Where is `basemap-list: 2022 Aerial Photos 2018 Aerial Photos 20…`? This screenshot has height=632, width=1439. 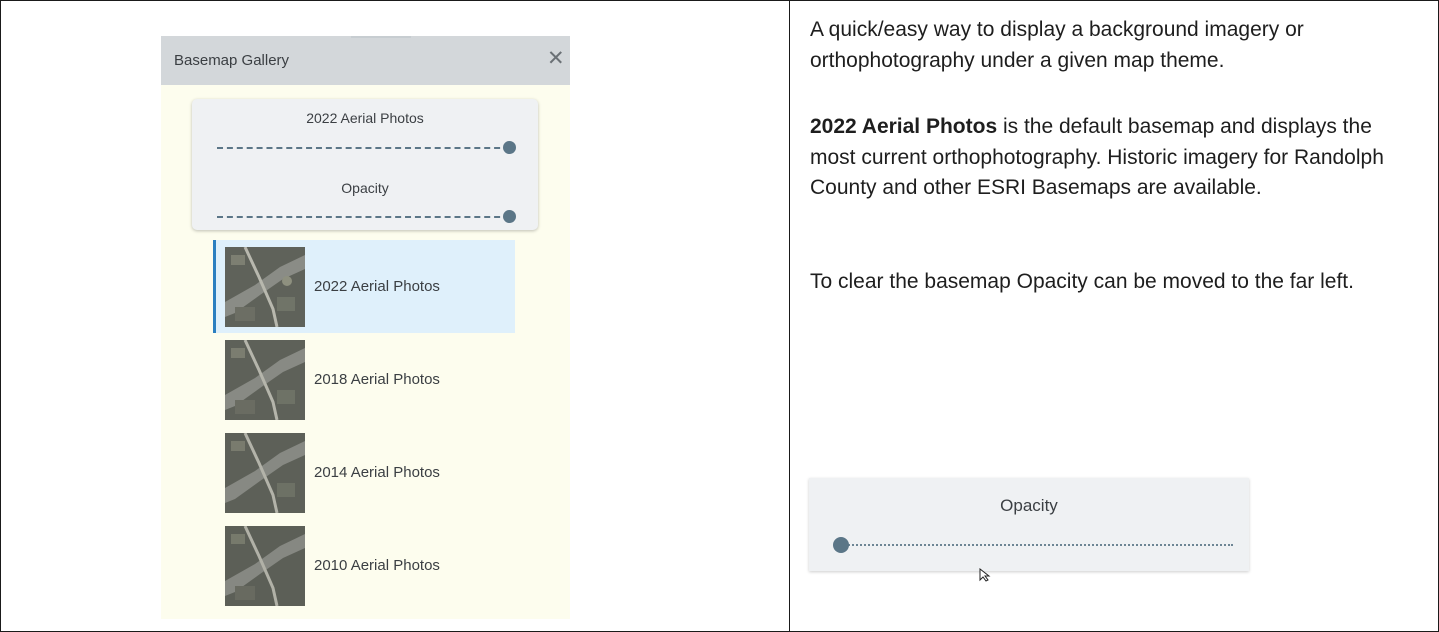
basemap-list: 2022 Aerial Photos 2018 Aerial Photos 20… is located at coordinates (364, 426).